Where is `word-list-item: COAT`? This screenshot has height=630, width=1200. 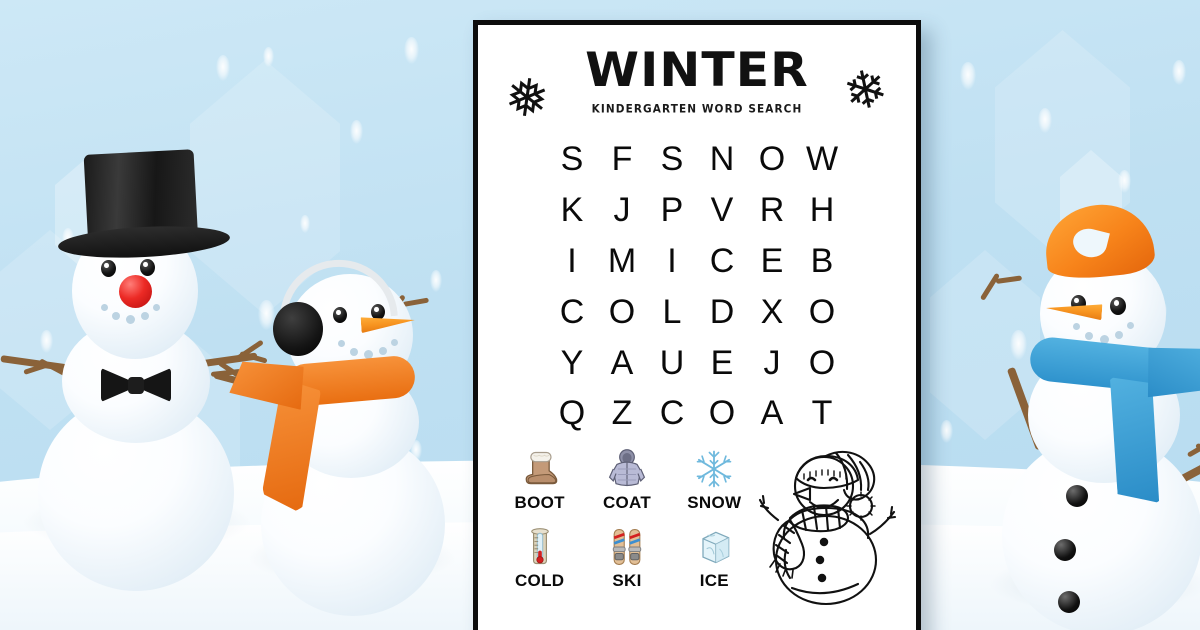 word-list-item: COAT is located at coordinates (626, 478).